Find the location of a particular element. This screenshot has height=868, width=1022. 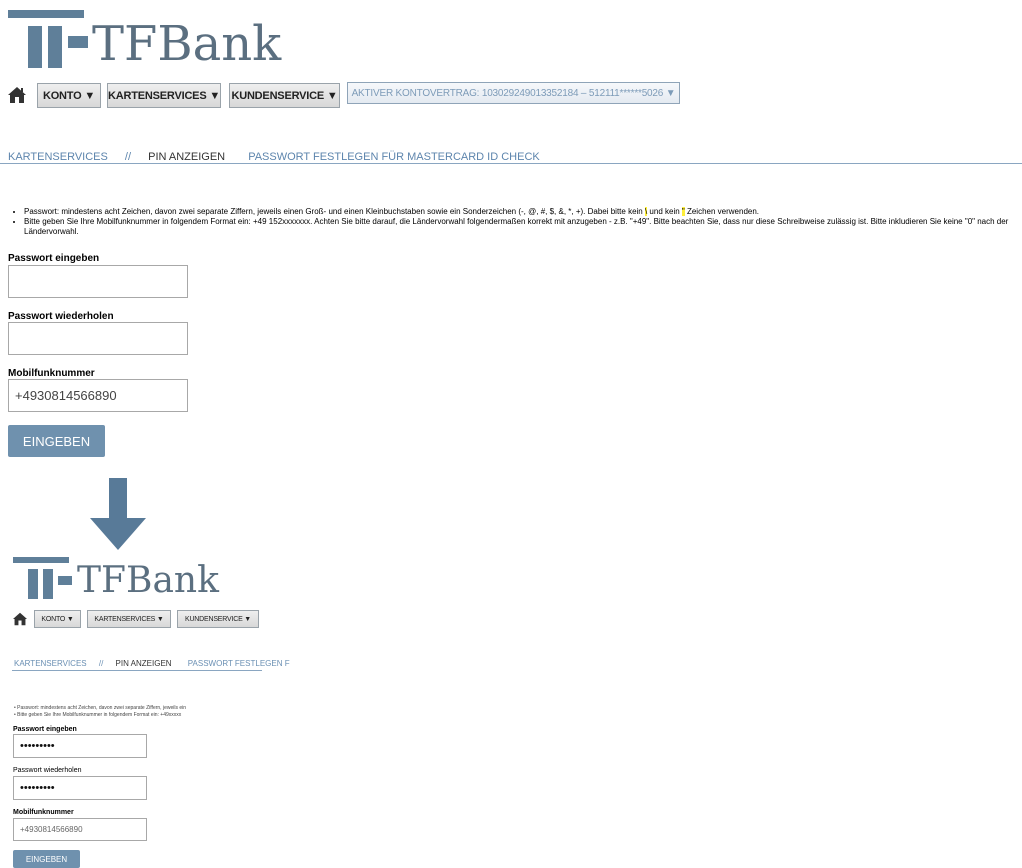

after-breadcrumb-passwort-festlegen: PASSWORT FESTLEGEN F is located at coordinates (239, 663).